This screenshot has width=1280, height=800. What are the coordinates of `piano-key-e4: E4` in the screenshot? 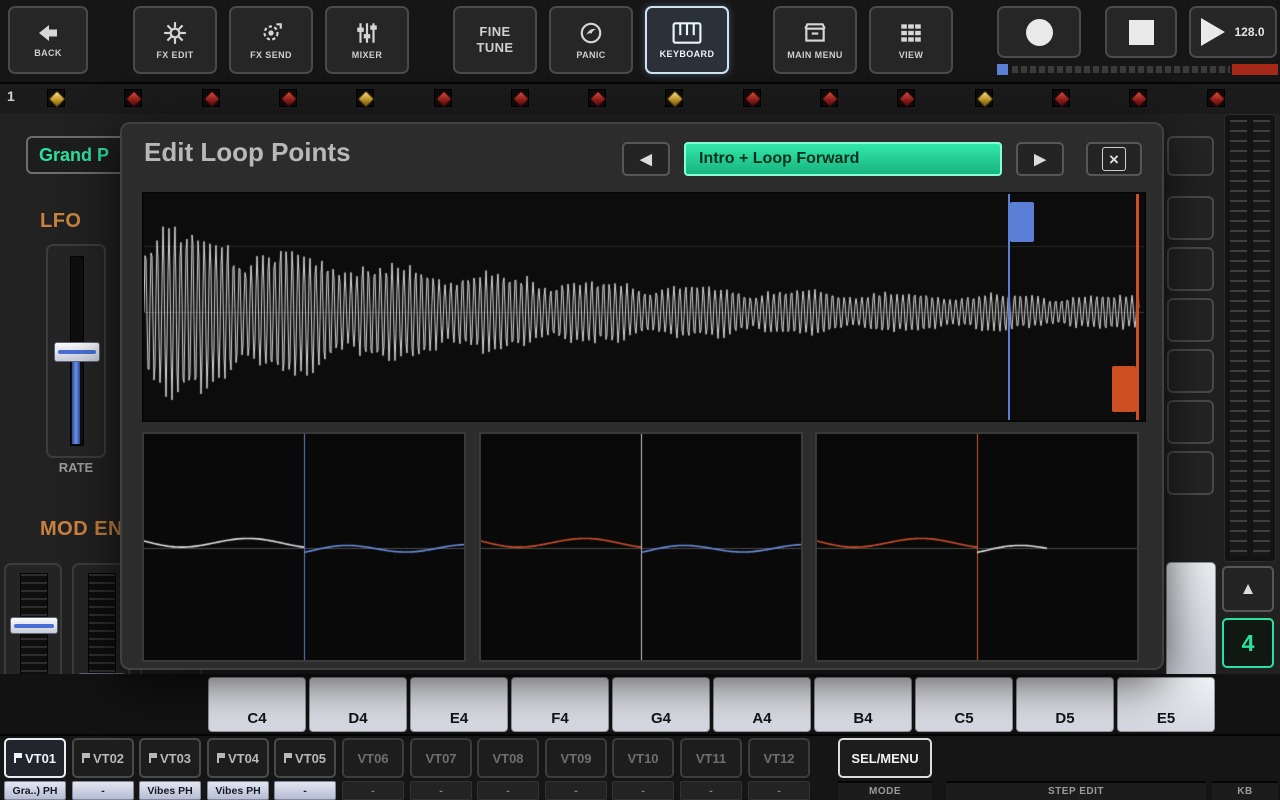 It's located at (459, 704).